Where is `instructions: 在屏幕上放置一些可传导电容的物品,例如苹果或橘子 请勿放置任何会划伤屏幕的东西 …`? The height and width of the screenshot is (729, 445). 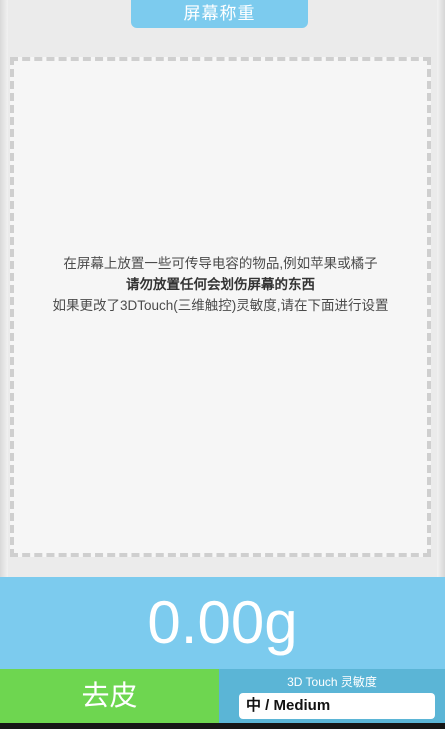 instructions: 在屏幕上放置一些可传导电容的物品,例如苹果或橘子 请勿放置任何会划伤屏幕的东西 … is located at coordinates (220, 284).